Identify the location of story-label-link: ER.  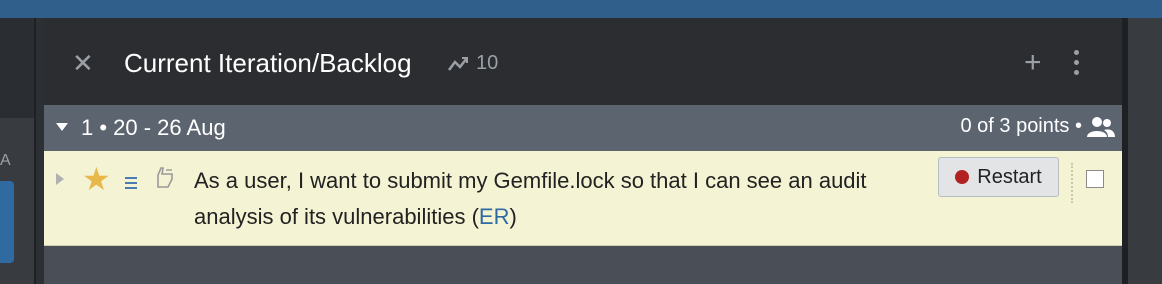
(494, 216).